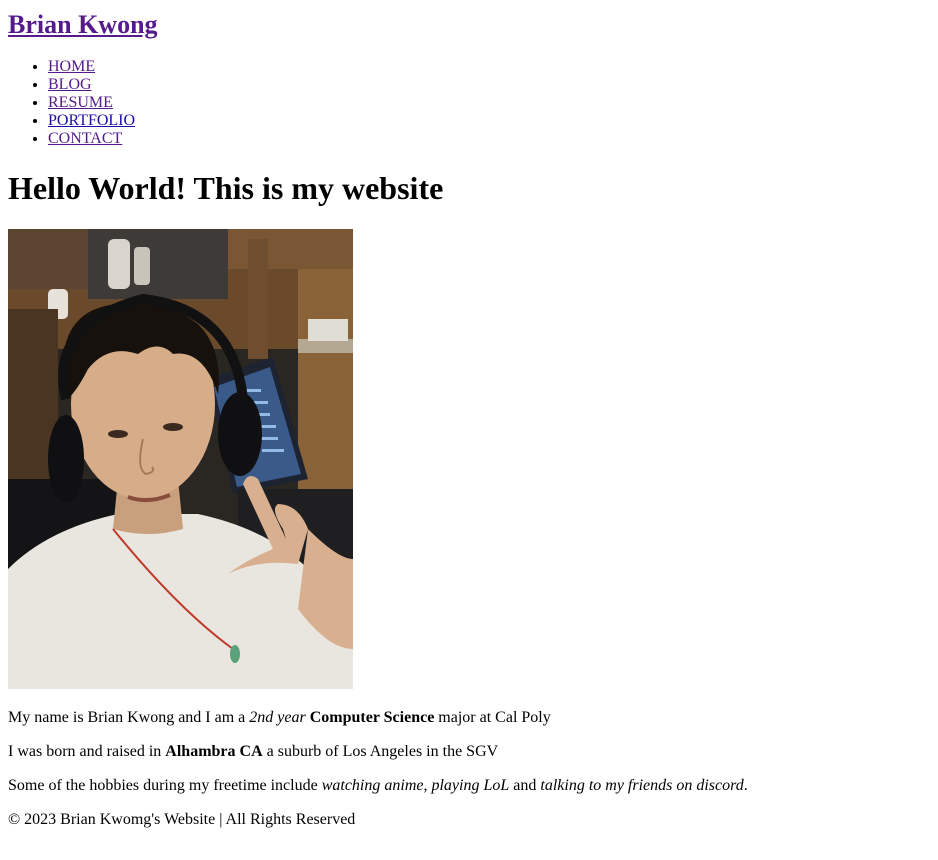  What do you see at coordinates (372, 785) in the screenshot?
I see `hobby-anime: watching anime` at bounding box center [372, 785].